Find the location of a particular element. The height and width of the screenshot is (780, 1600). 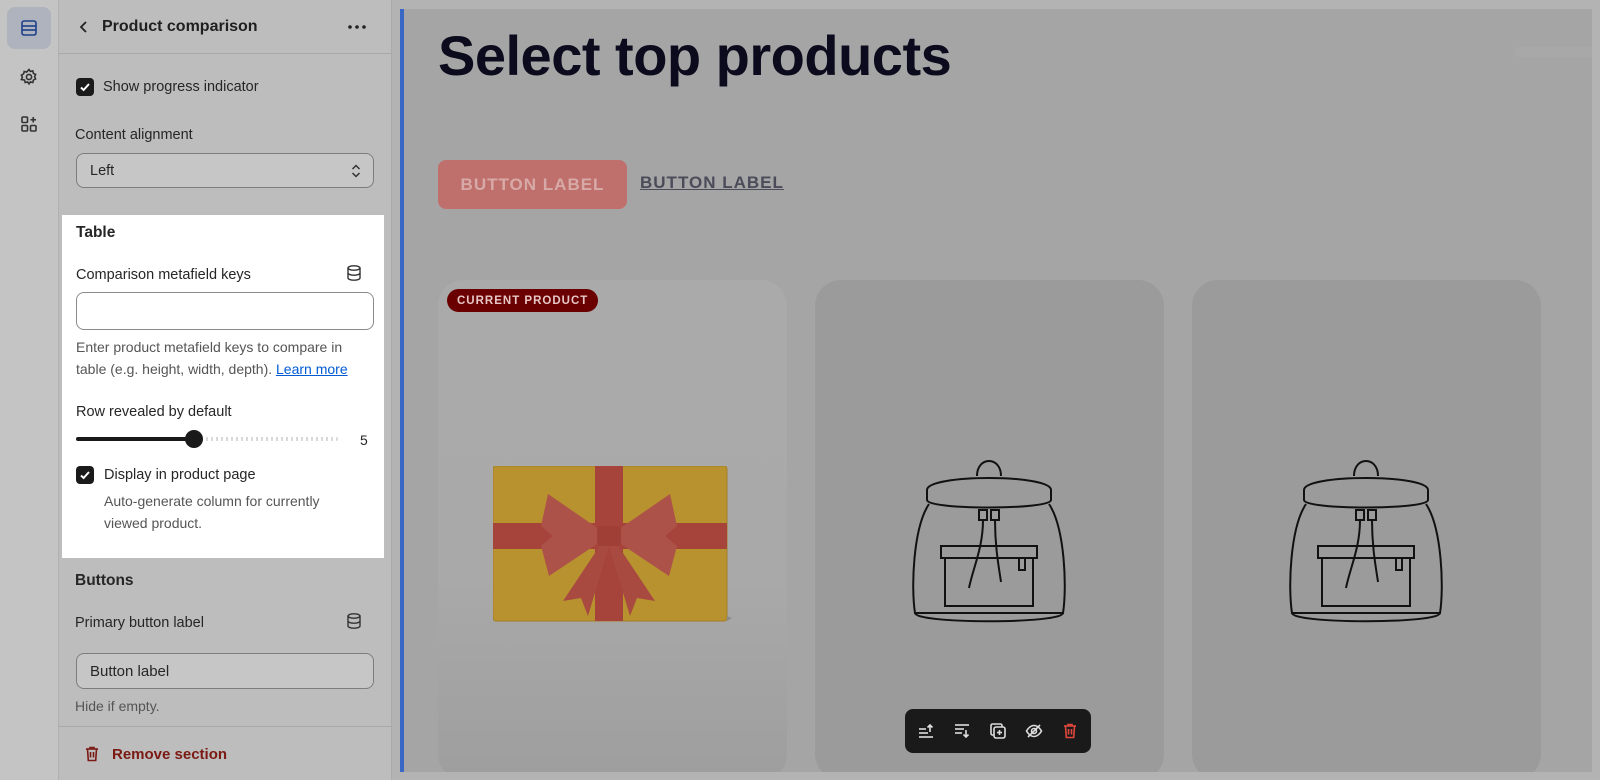

apps-icon is located at coordinates (29, 124).